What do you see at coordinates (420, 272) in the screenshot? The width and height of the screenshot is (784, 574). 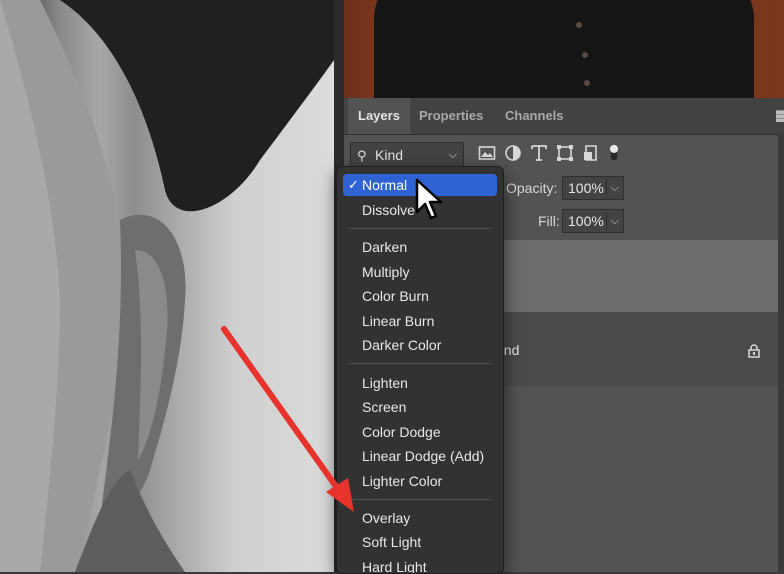 I see `blend-mode-multiply: Multiply` at bounding box center [420, 272].